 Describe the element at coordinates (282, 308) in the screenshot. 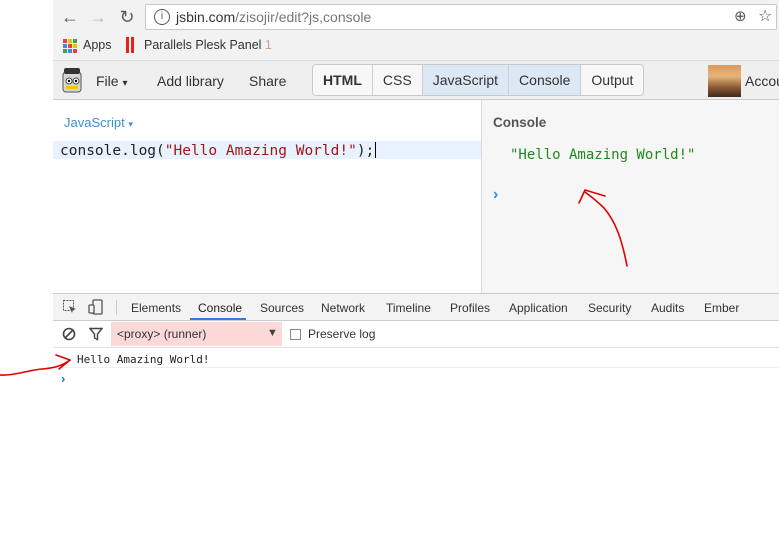

I see `tab-sources: Sources` at that location.